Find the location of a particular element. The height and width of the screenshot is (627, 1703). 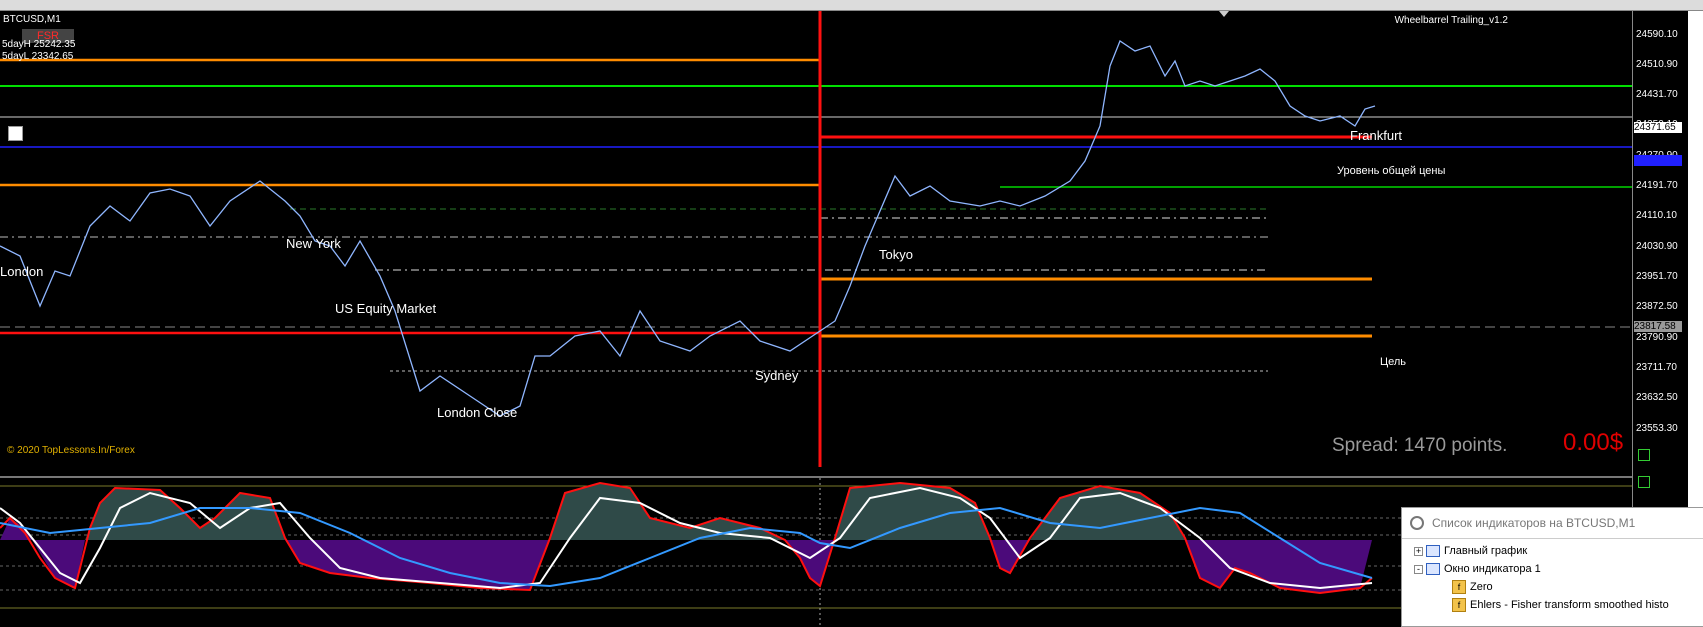

blue-level-tag is located at coordinates (1658, 160).